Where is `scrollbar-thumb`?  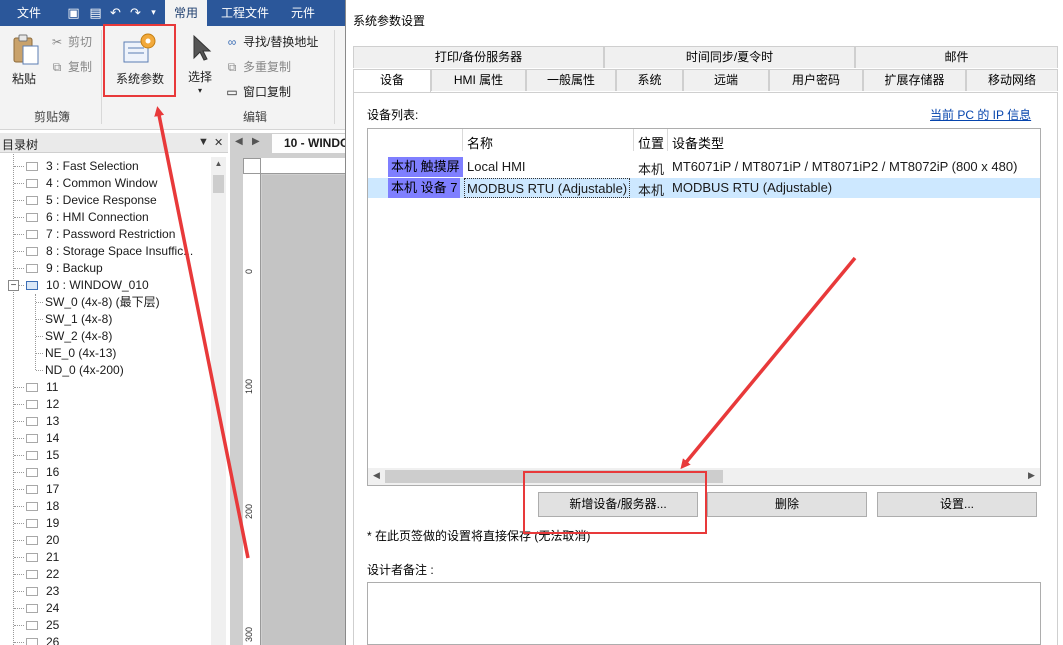 scrollbar-thumb is located at coordinates (218, 184).